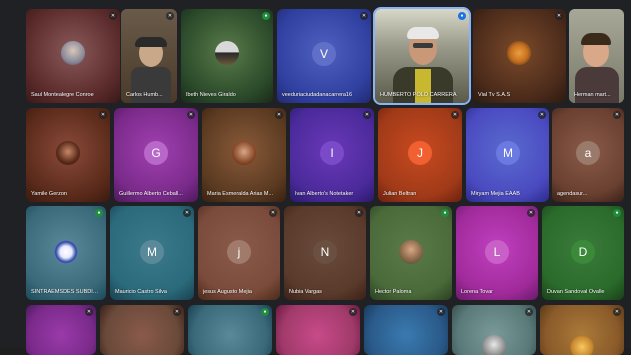  Describe the element at coordinates (211, 95) in the screenshot. I see `participant-name: Ibeth Nieves Giraldo` at that location.